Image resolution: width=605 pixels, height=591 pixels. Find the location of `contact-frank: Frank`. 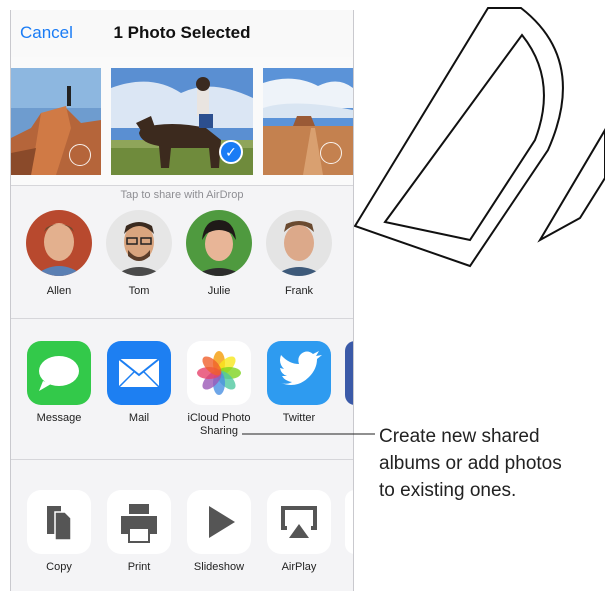

contact-frank: Frank is located at coordinates (299, 253).